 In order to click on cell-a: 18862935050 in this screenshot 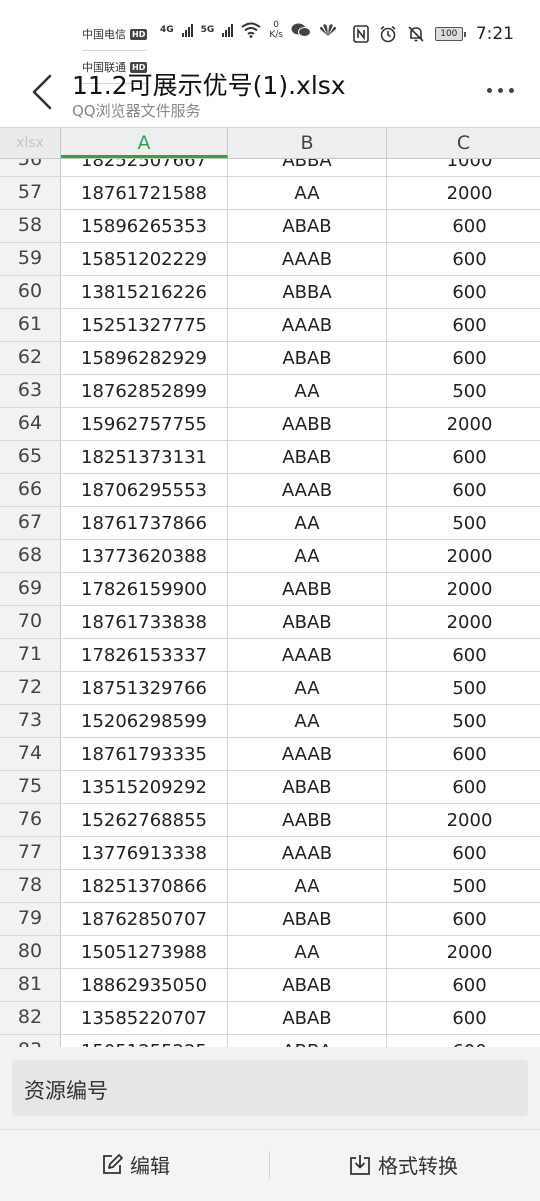, I will do `click(144, 985)`.